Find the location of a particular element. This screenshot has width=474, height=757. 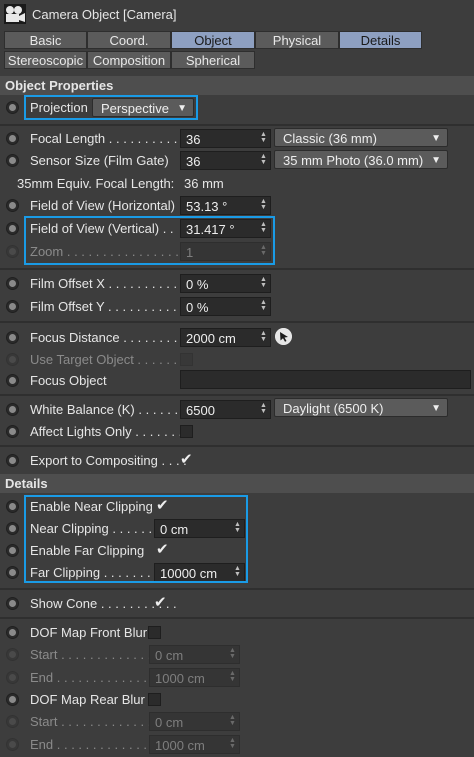

dof-rear-keyframe is located at coordinates (12, 699).